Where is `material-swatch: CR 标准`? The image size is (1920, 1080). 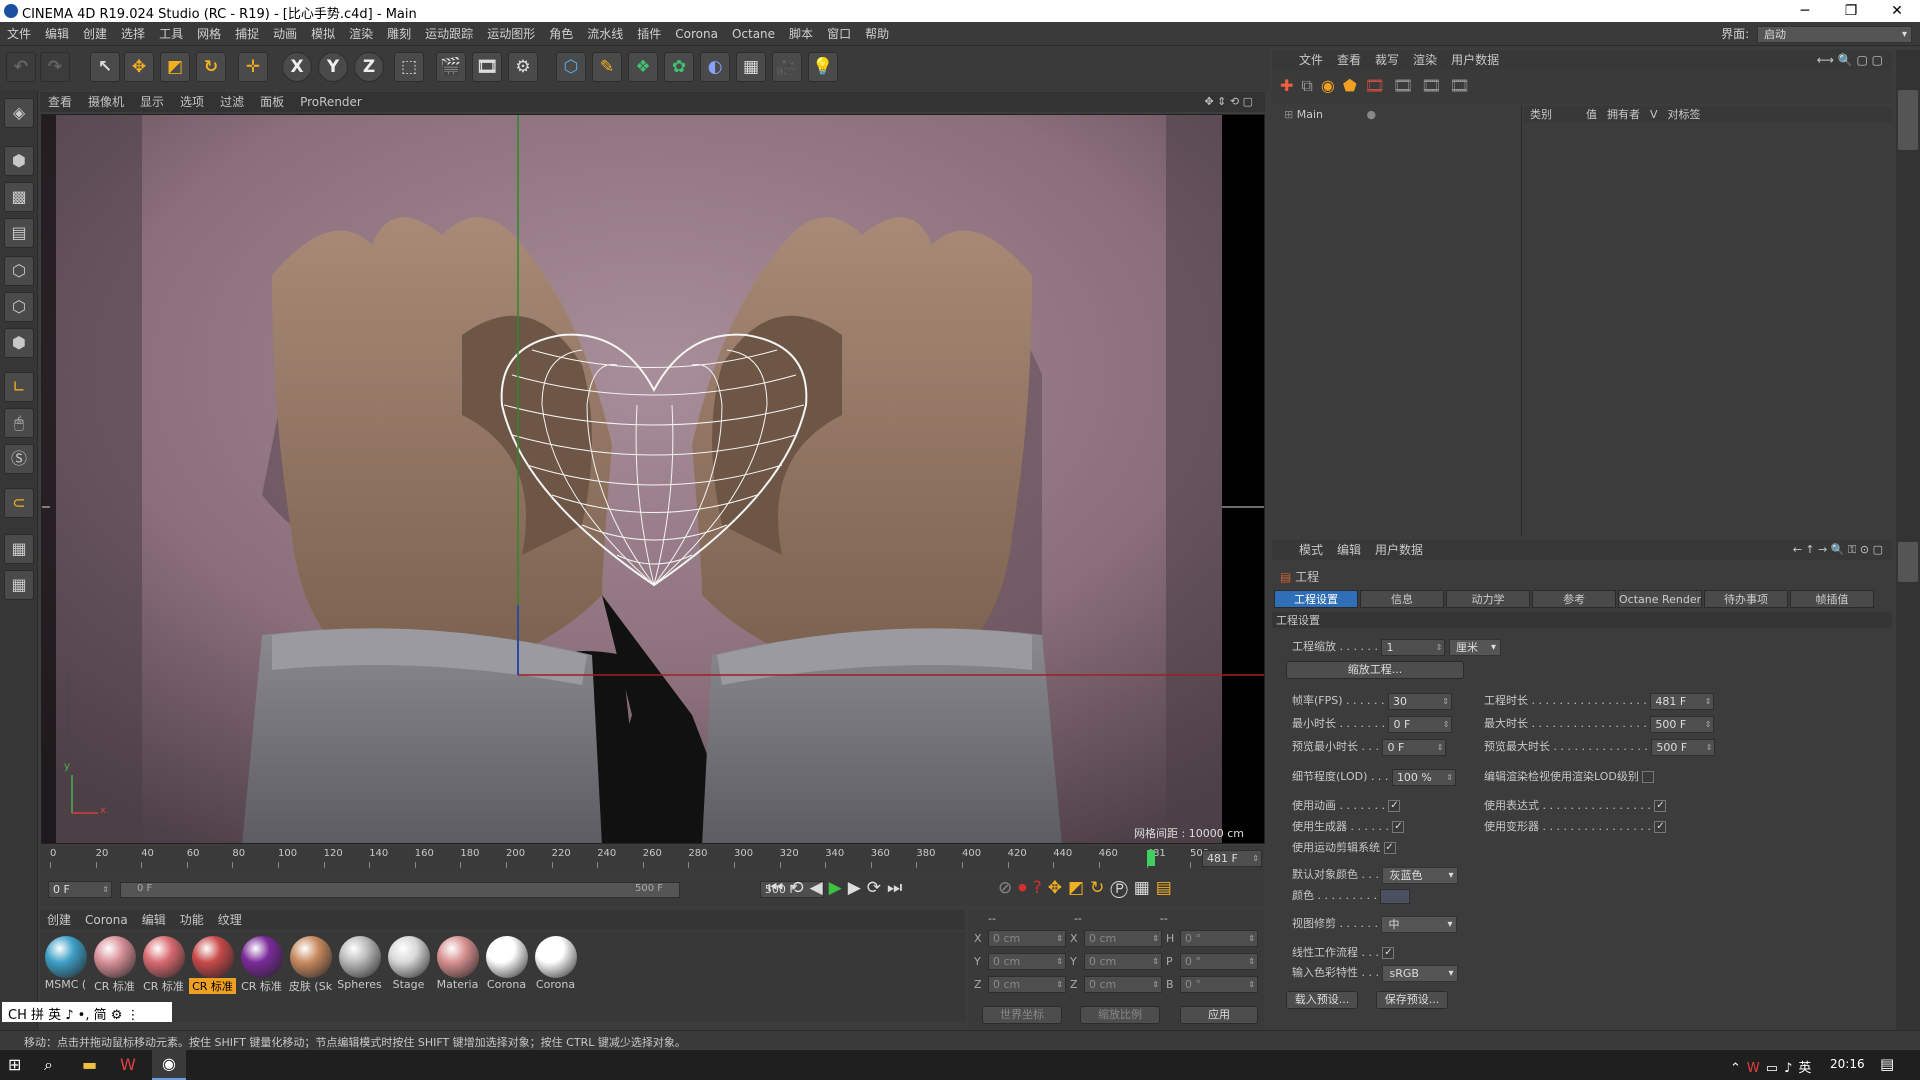 material-swatch: CR 标准 is located at coordinates (261, 965).